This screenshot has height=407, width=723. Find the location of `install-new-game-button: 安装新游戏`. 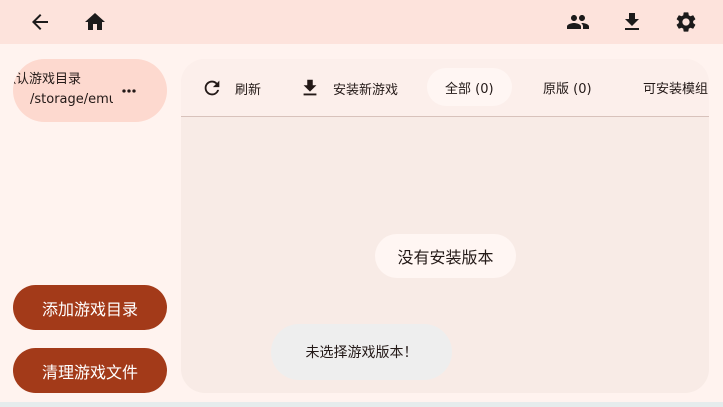

install-new-game-button: 安装新游戏 is located at coordinates (348, 88).